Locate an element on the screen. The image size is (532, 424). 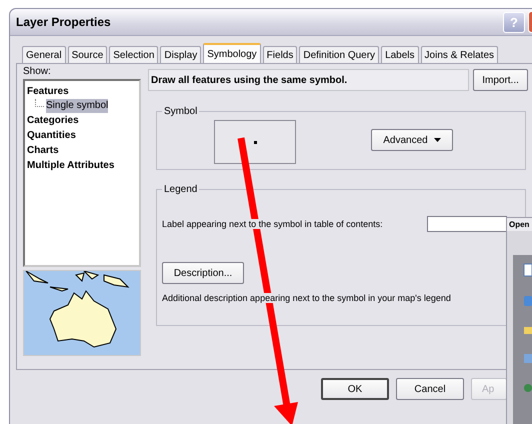
tab: Display is located at coordinates (181, 54).